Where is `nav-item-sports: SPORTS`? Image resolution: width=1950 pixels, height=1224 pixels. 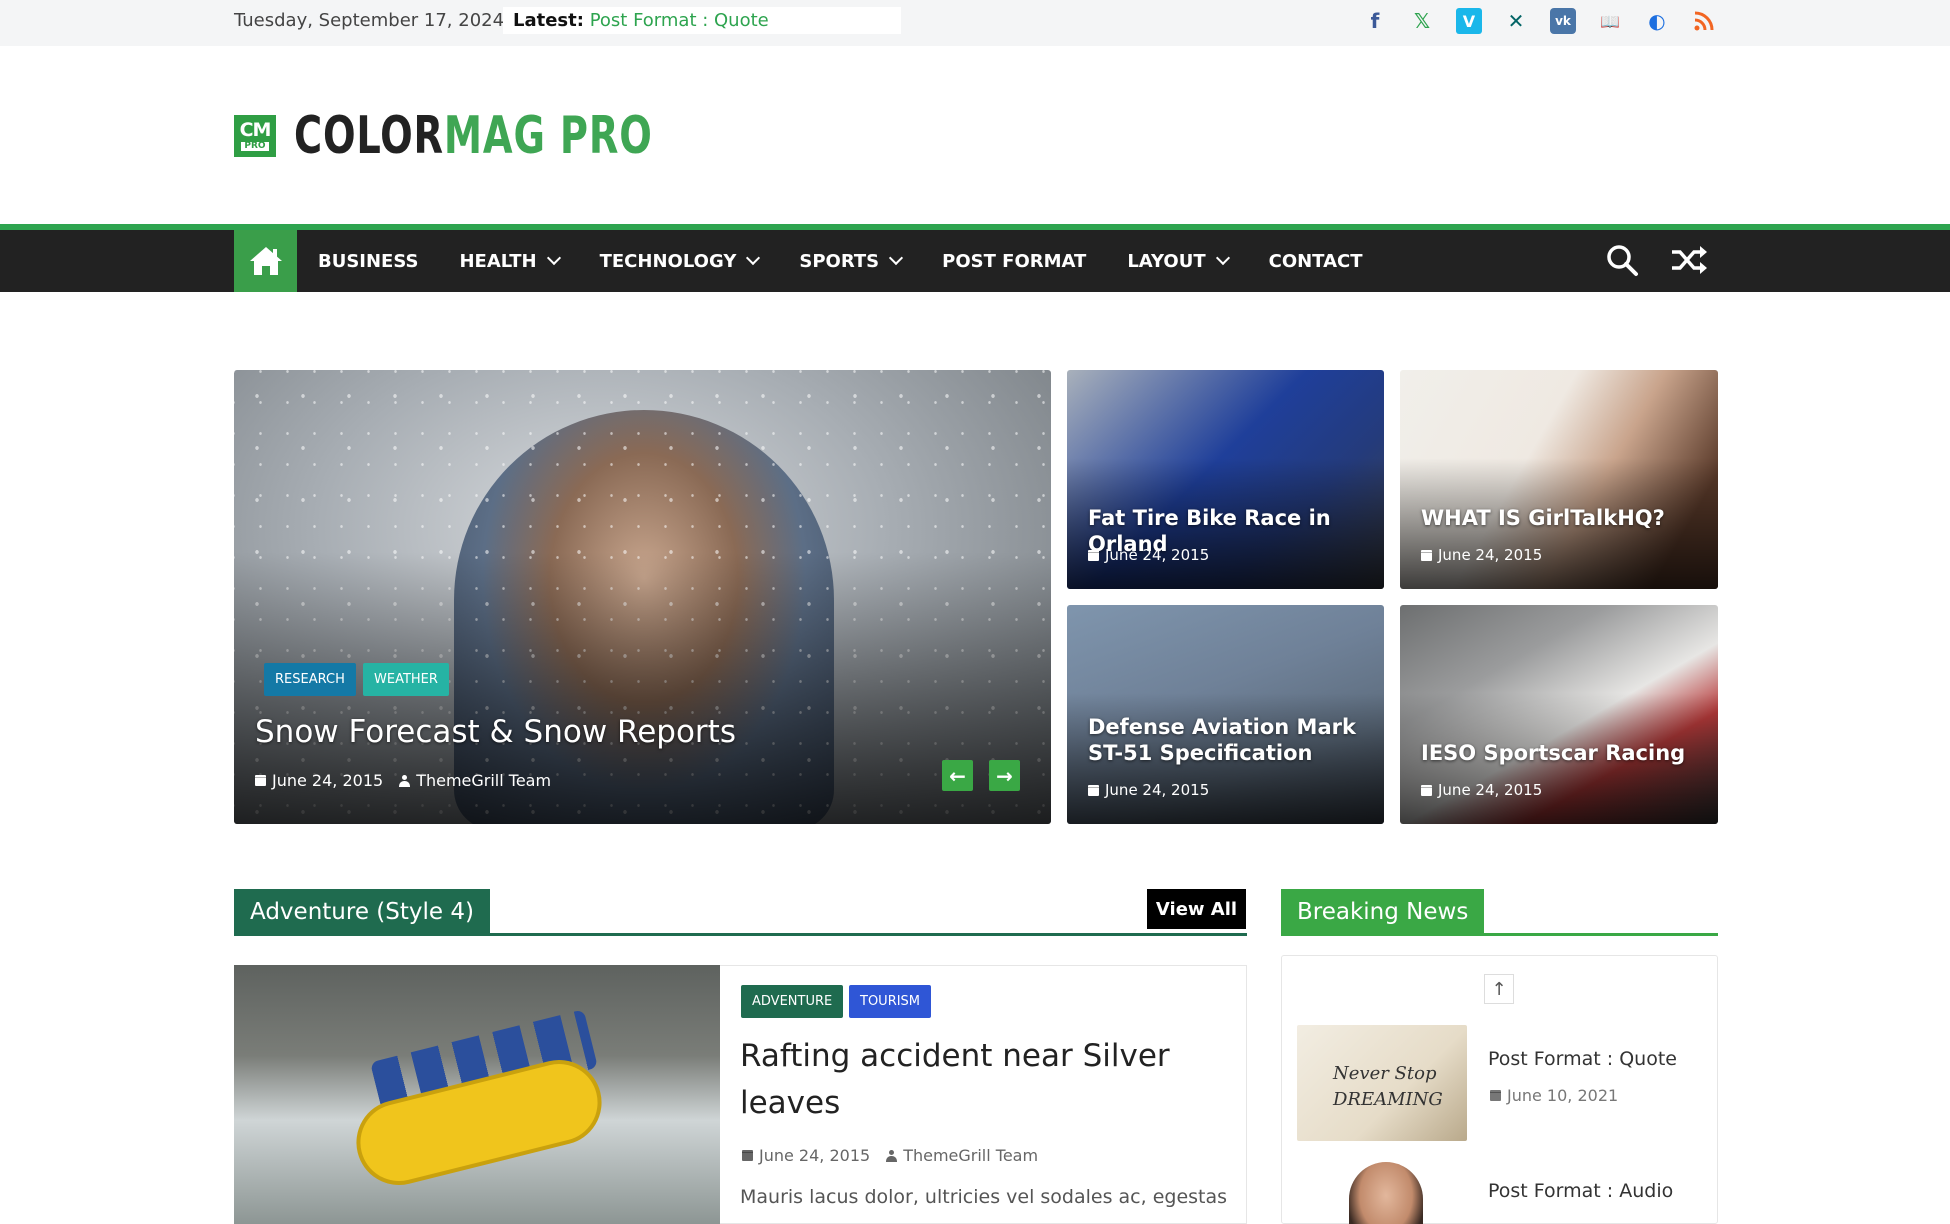 nav-item-sports: SPORTS is located at coordinates (851, 261).